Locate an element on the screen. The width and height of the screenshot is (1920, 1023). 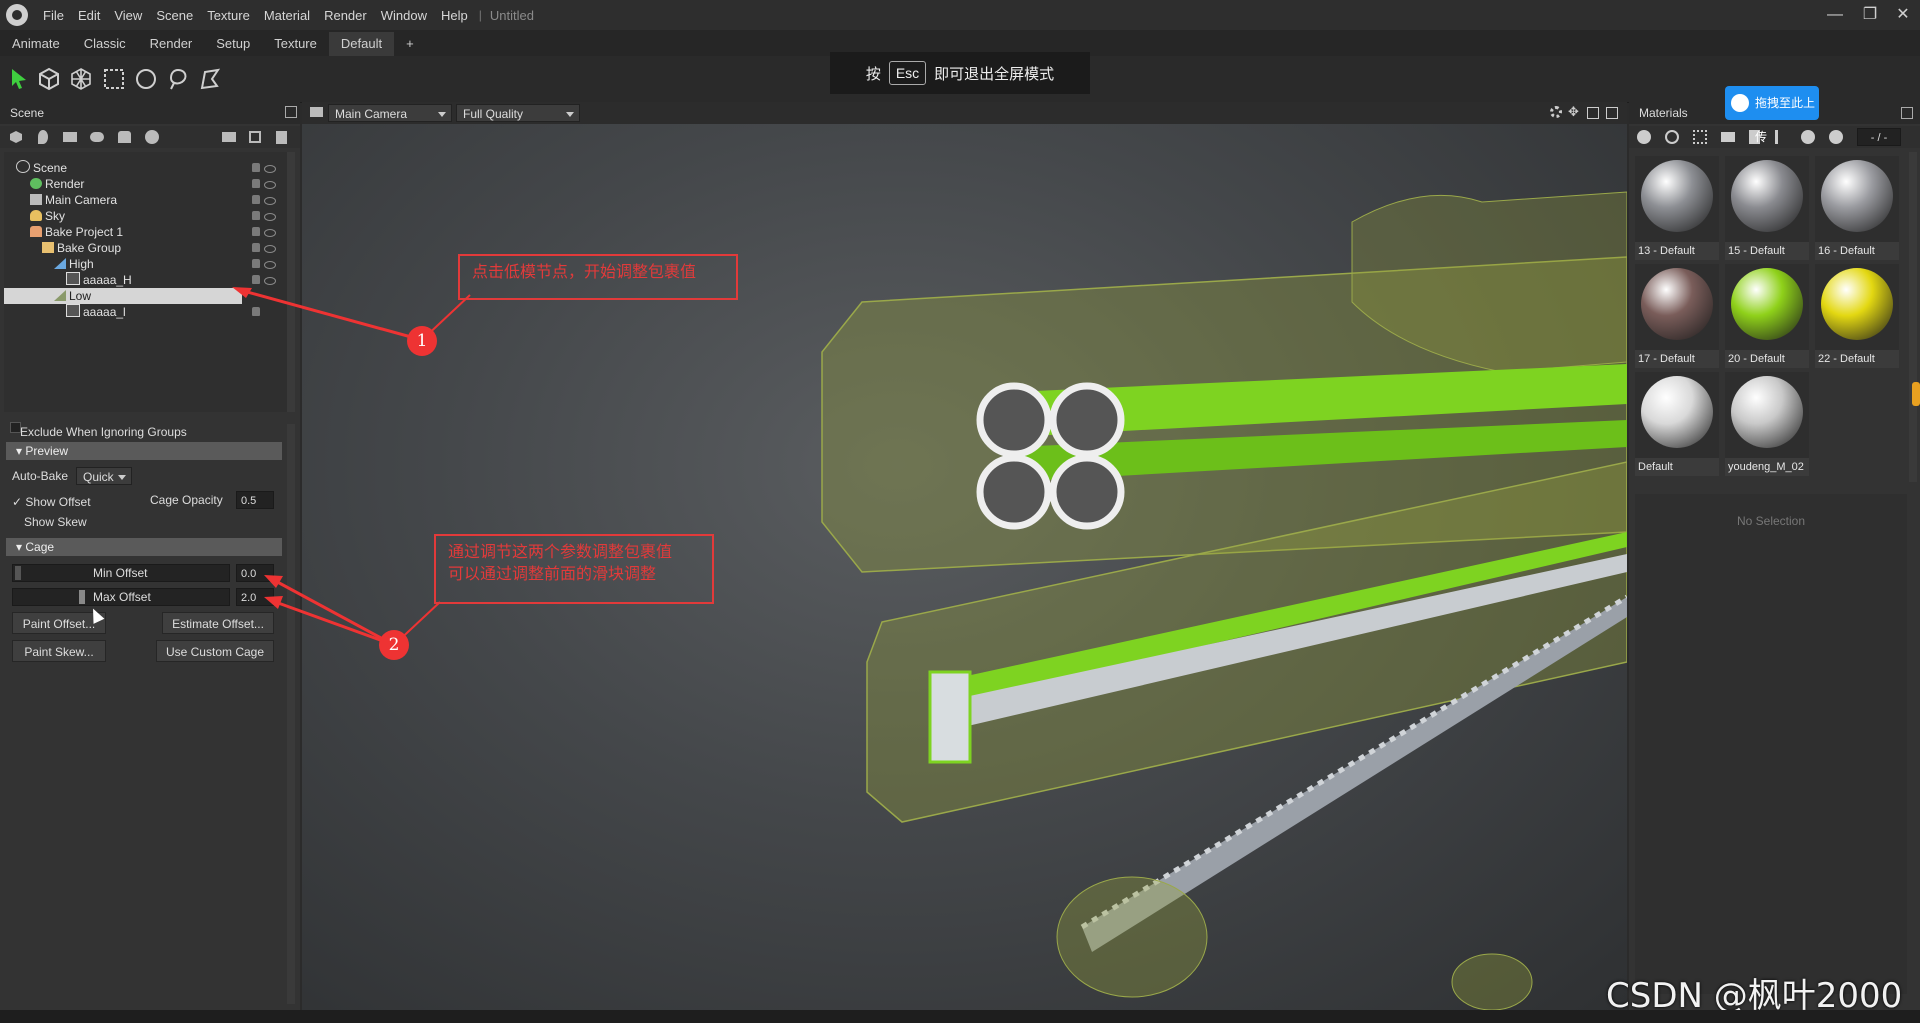
annotation-badge-2: 2 is located at coordinates (394, 645).